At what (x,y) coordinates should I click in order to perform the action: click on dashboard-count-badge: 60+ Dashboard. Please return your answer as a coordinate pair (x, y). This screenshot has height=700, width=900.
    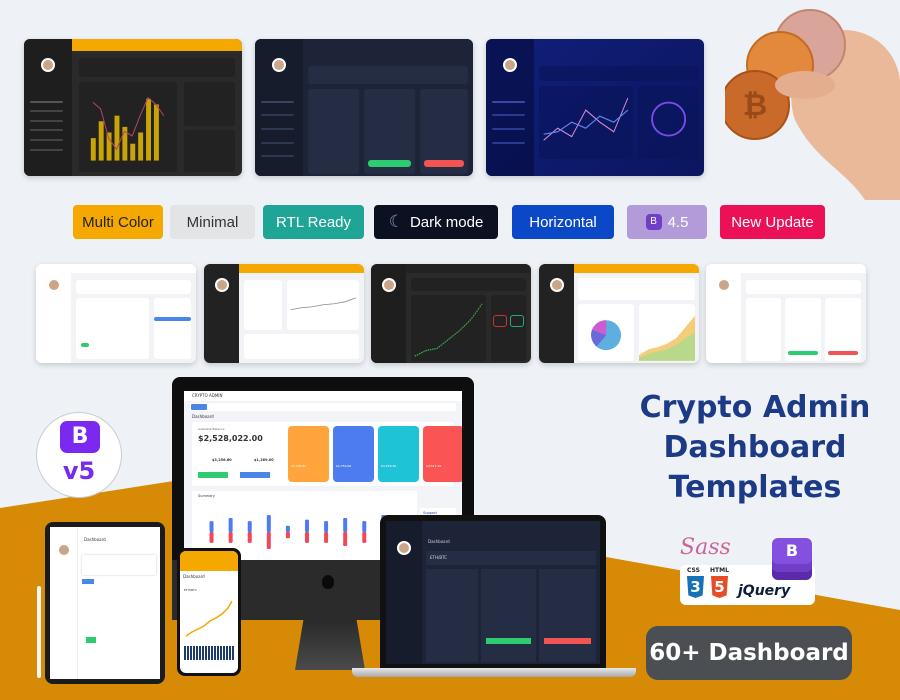
    Looking at the image, I should click on (749, 653).